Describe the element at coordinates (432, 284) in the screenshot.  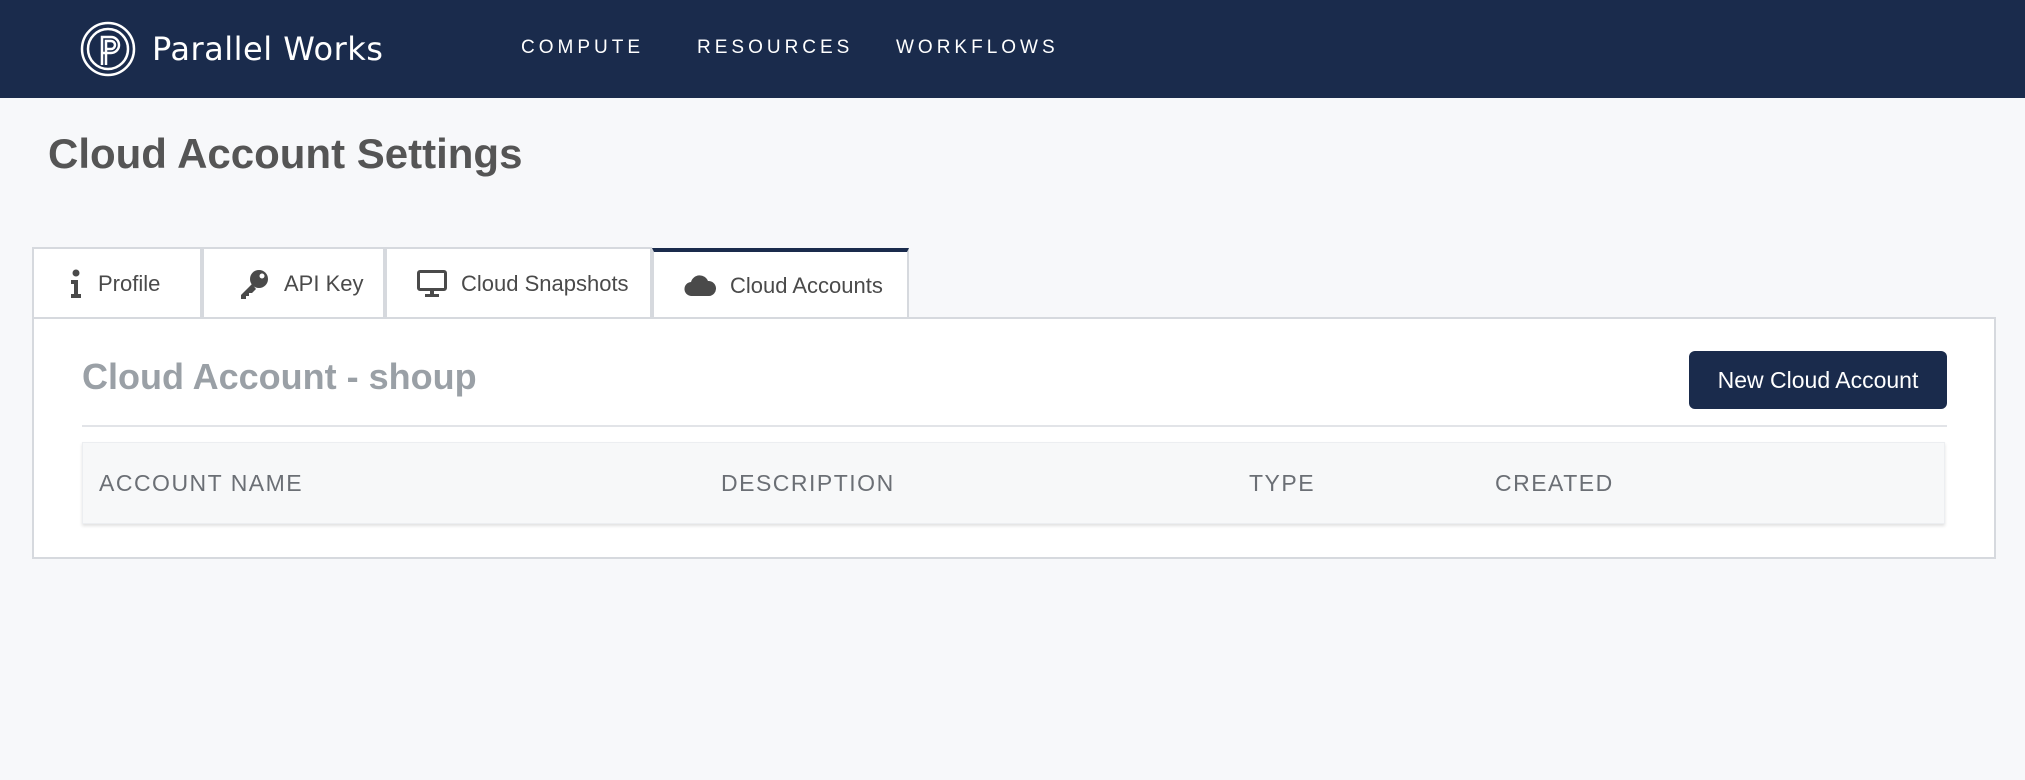
I see `monitor-icon` at that location.